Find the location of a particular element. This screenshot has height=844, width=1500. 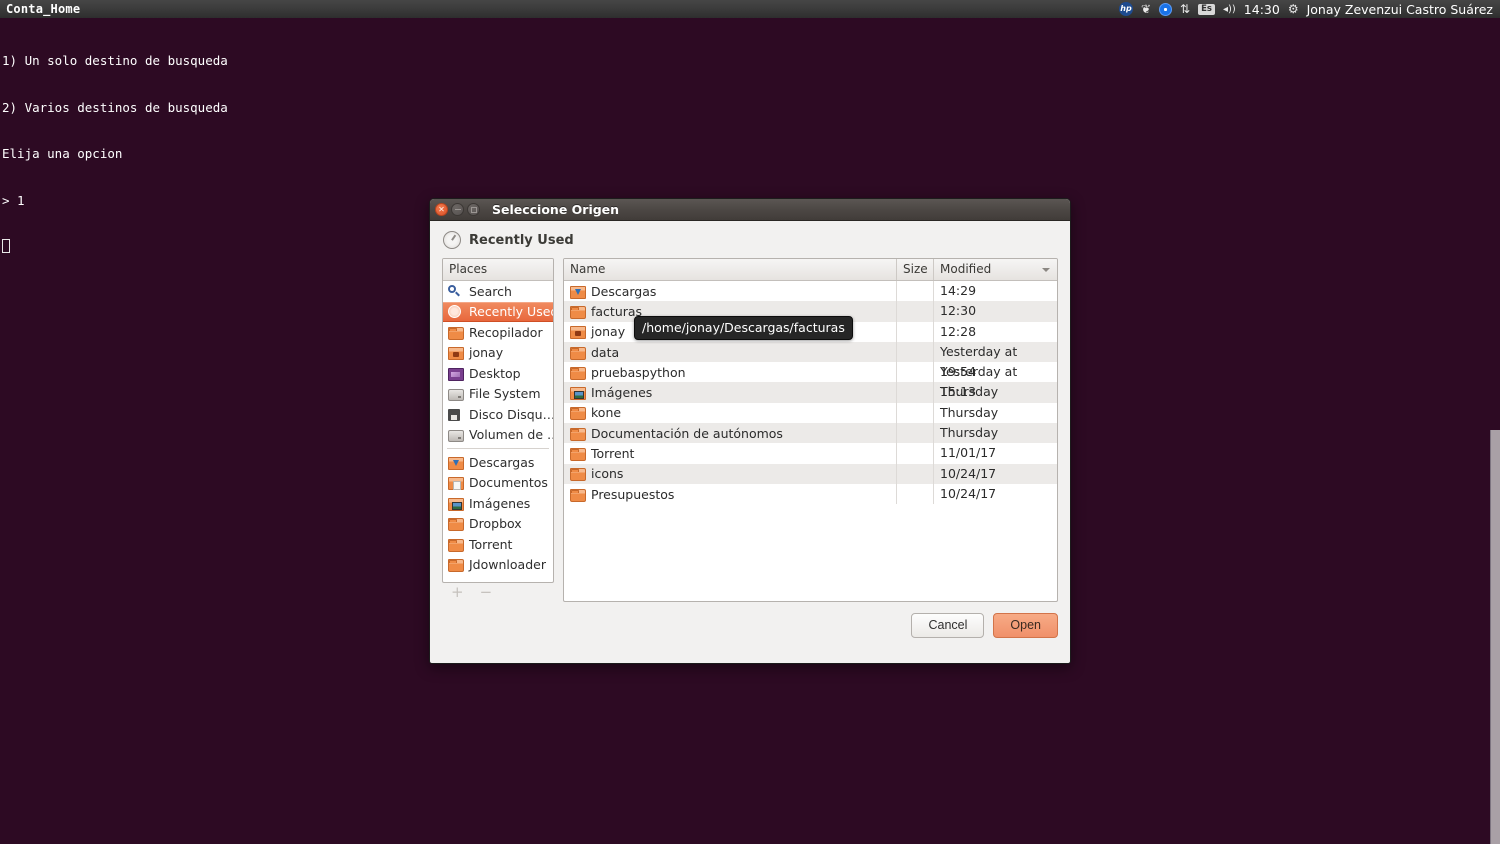

search-icon is located at coordinates (456, 291).